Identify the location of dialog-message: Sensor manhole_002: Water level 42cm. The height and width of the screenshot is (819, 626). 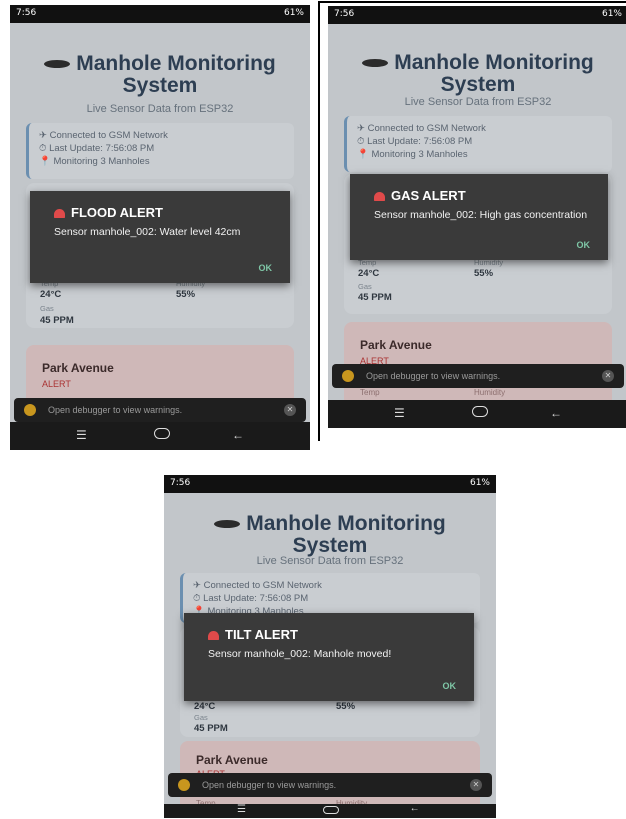
(147, 232).